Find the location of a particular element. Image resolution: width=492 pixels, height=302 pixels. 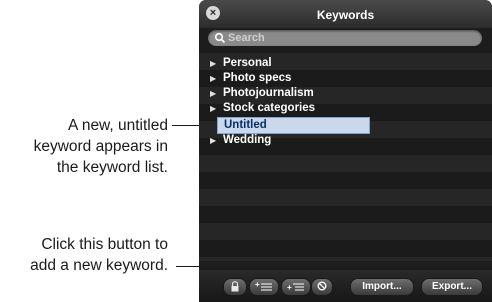

add-subkeyword-button: + is located at coordinates (296, 287).